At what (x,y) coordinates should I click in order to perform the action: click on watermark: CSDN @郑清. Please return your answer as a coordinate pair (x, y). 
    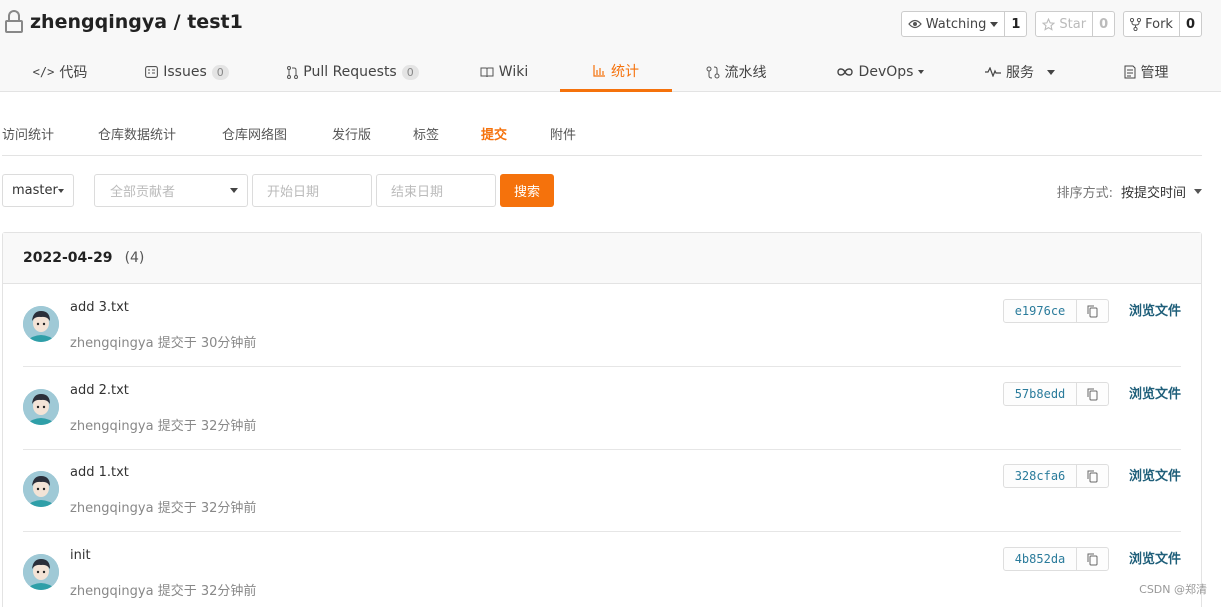
    Looking at the image, I should click on (1173, 589).